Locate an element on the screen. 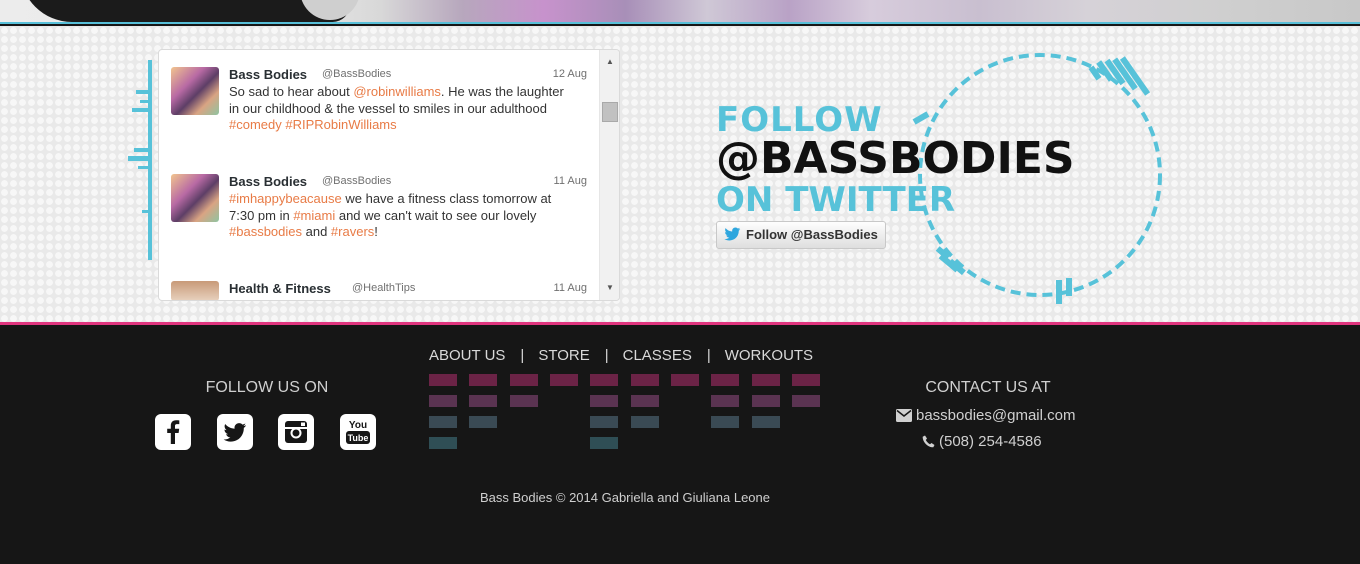 Image resolution: width=1360 pixels, height=564 pixels. tweet-text-segment: and is located at coordinates (316, 231).